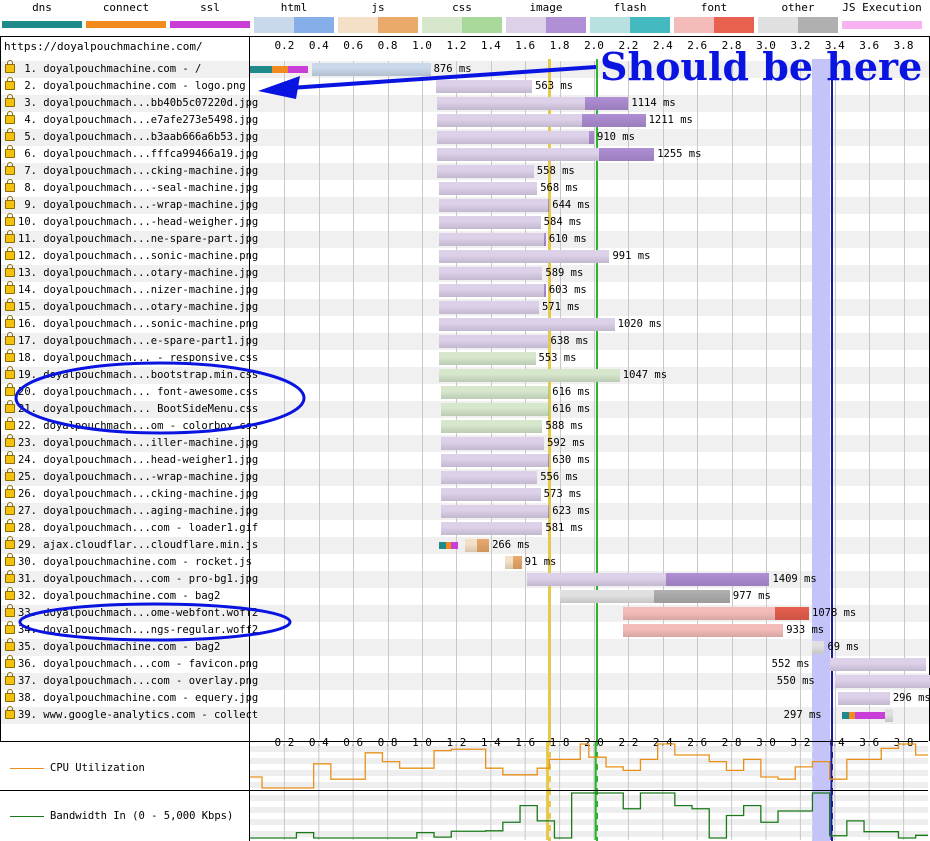 This screenshot has height=841, width=930. I want to click on request-name: 39. www.google-analytics.com - collect, so click(131, 713).